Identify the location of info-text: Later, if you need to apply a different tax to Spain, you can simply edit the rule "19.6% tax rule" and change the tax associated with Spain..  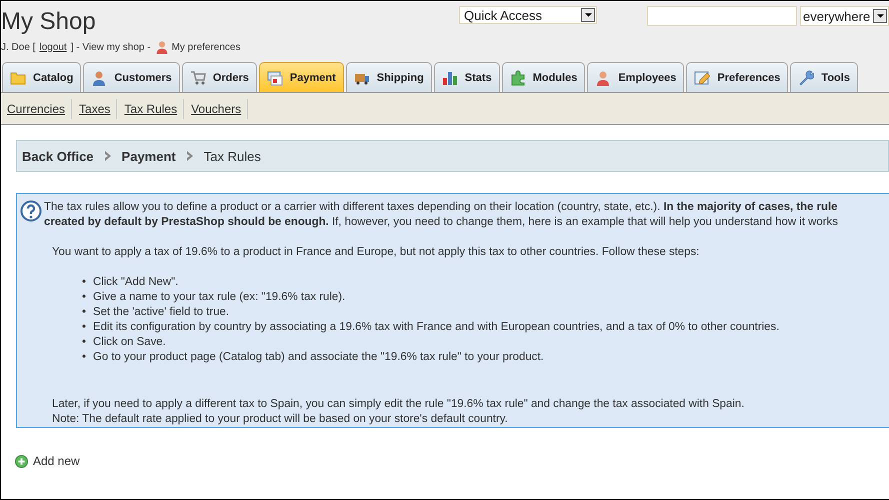
(399, 404).